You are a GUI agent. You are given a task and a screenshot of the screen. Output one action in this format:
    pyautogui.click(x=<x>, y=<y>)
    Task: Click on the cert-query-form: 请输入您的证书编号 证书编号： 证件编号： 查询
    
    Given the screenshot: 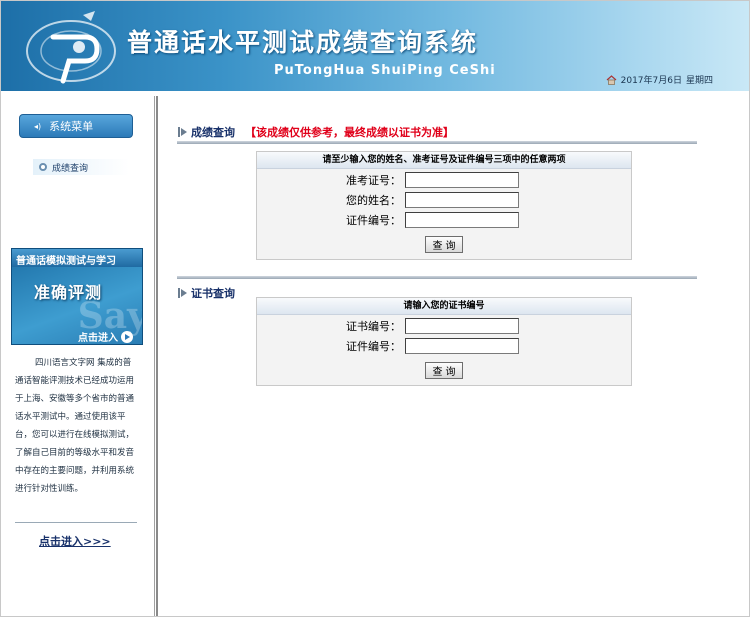 What is the action you would take?
    pyautogui.click(x=444, y=341)
    